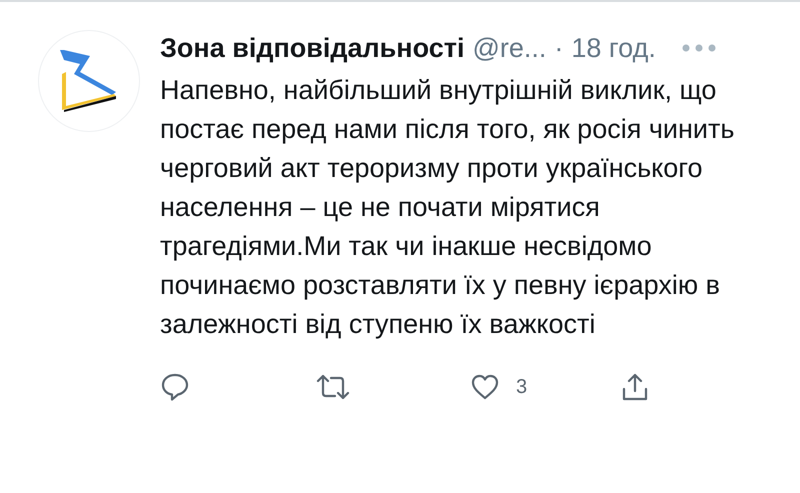 This screenshot has height=493, width=800. What do you see at coordinates (522, 387) in the screenshot?
I see `like-count: 3` at bounding box center [522, 387].